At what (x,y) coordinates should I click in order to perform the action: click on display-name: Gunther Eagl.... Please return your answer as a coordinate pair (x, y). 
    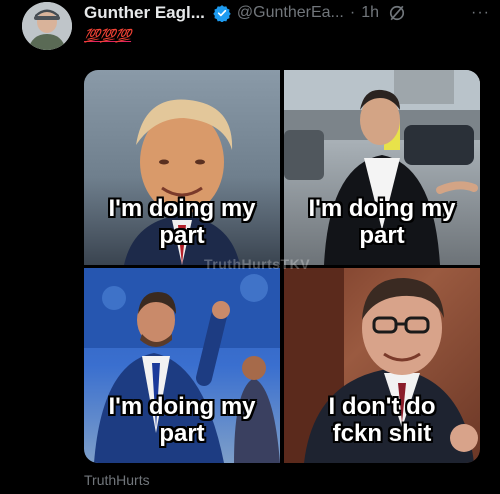
    Looking at the image, I should click on (144, 13).